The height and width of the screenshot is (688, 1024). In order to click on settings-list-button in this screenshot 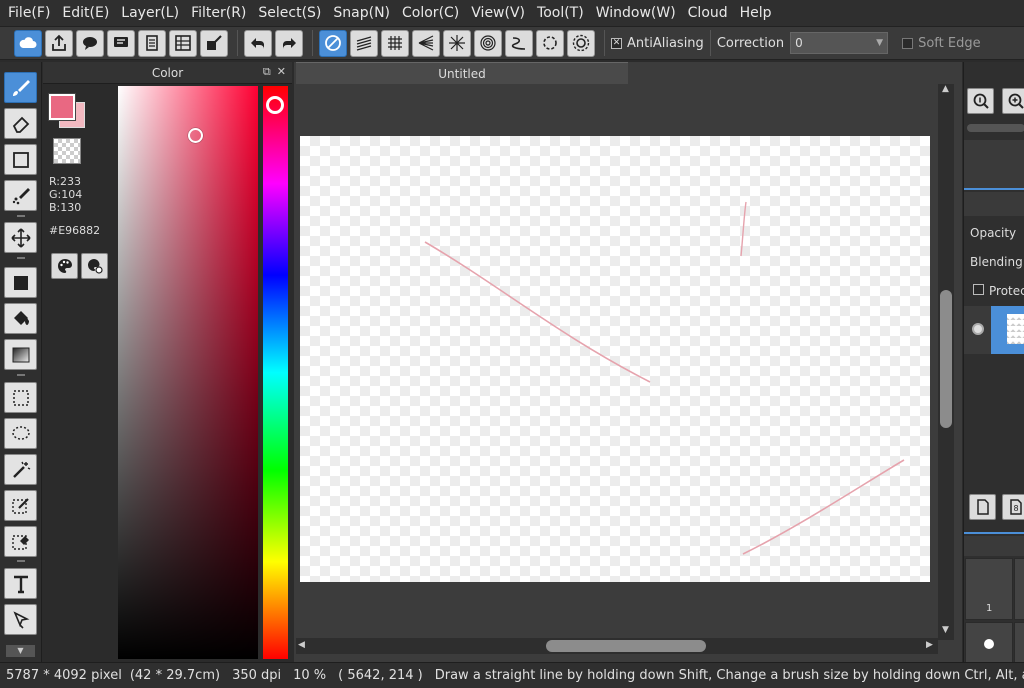, I will do `click(214, 43)`.